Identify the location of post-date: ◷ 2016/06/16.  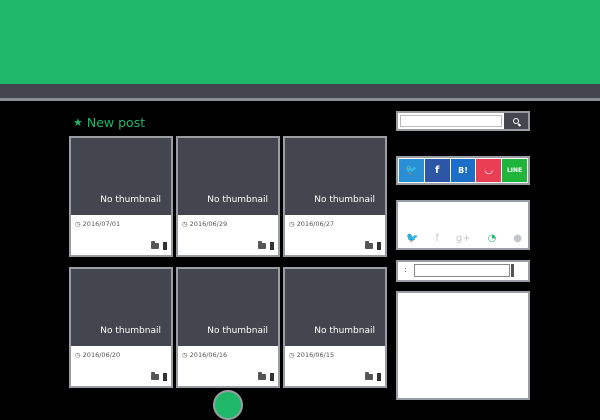
(205, 355).